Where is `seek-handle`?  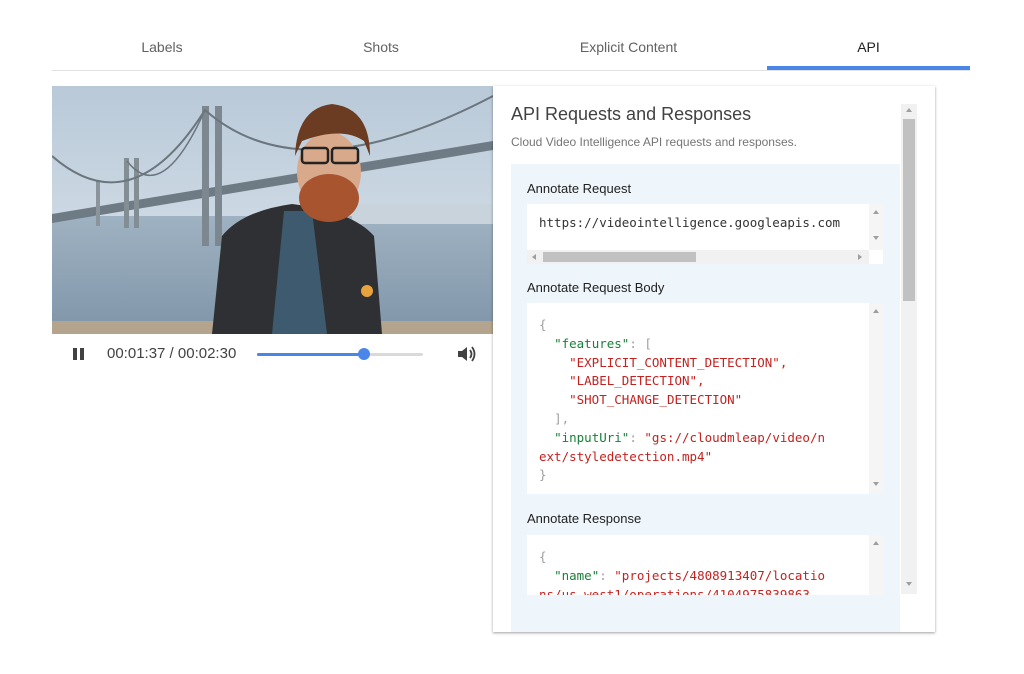
seek-handle is located at coordinates (364, 354).